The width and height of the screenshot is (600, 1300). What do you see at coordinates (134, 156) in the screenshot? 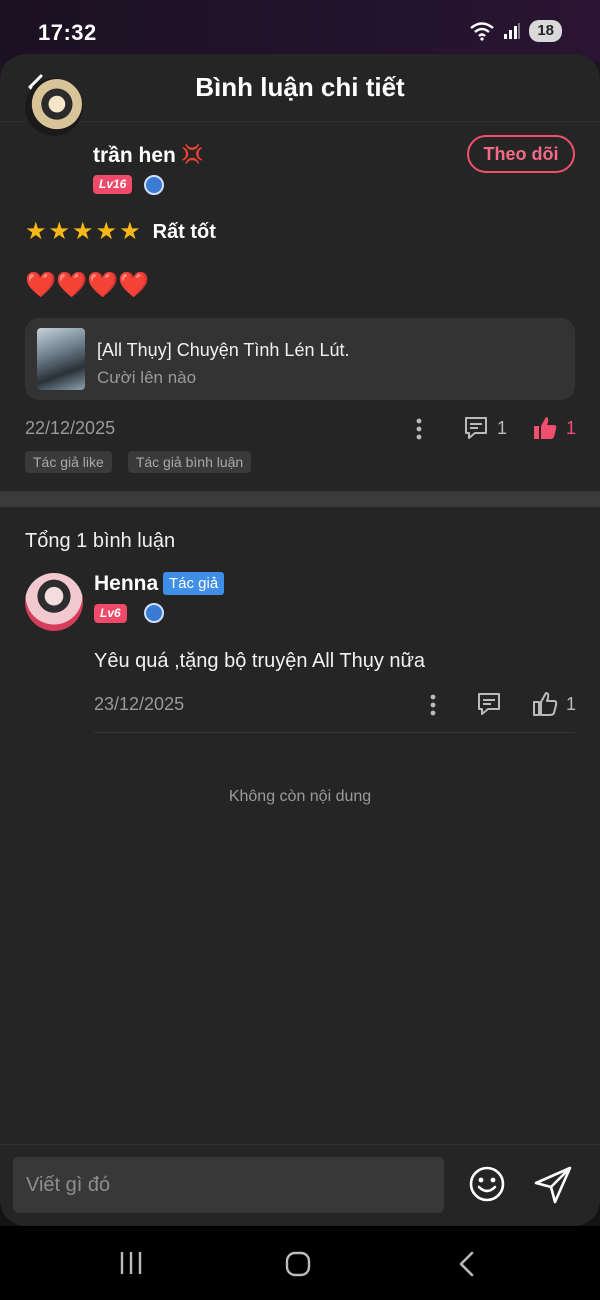
I see `reviewer-name: trần hen` at bounding box center [134, 156].